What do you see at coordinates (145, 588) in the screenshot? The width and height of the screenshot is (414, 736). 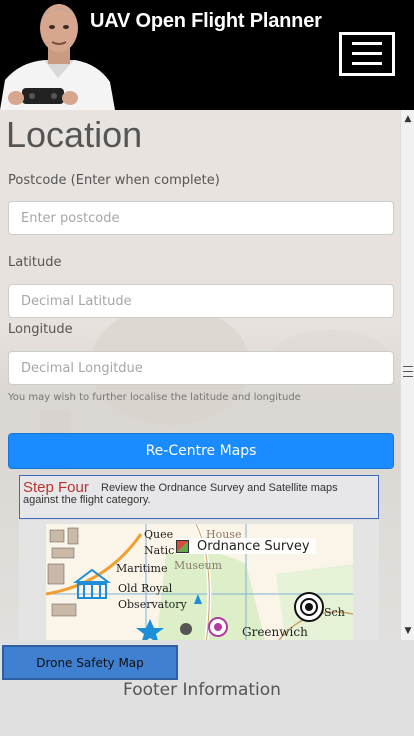 I see `map-label: Old Royal` at bounding box center [145, 588].